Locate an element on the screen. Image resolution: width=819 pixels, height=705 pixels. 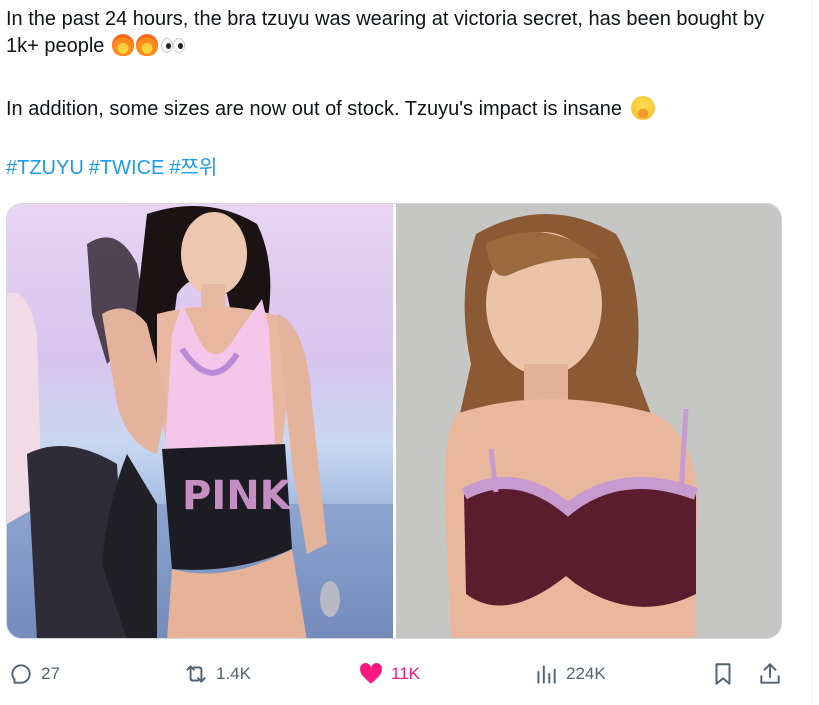
svg-text: PINK is located at coordinates (237, 496).